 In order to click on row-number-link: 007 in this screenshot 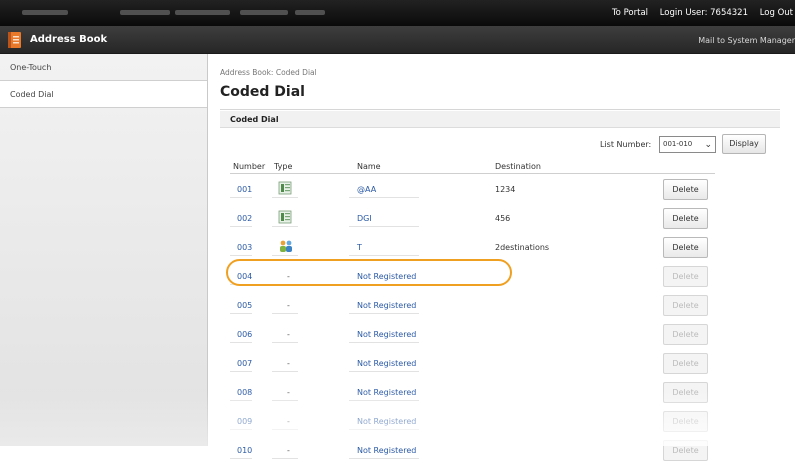, I will do `click(244, 363)`.